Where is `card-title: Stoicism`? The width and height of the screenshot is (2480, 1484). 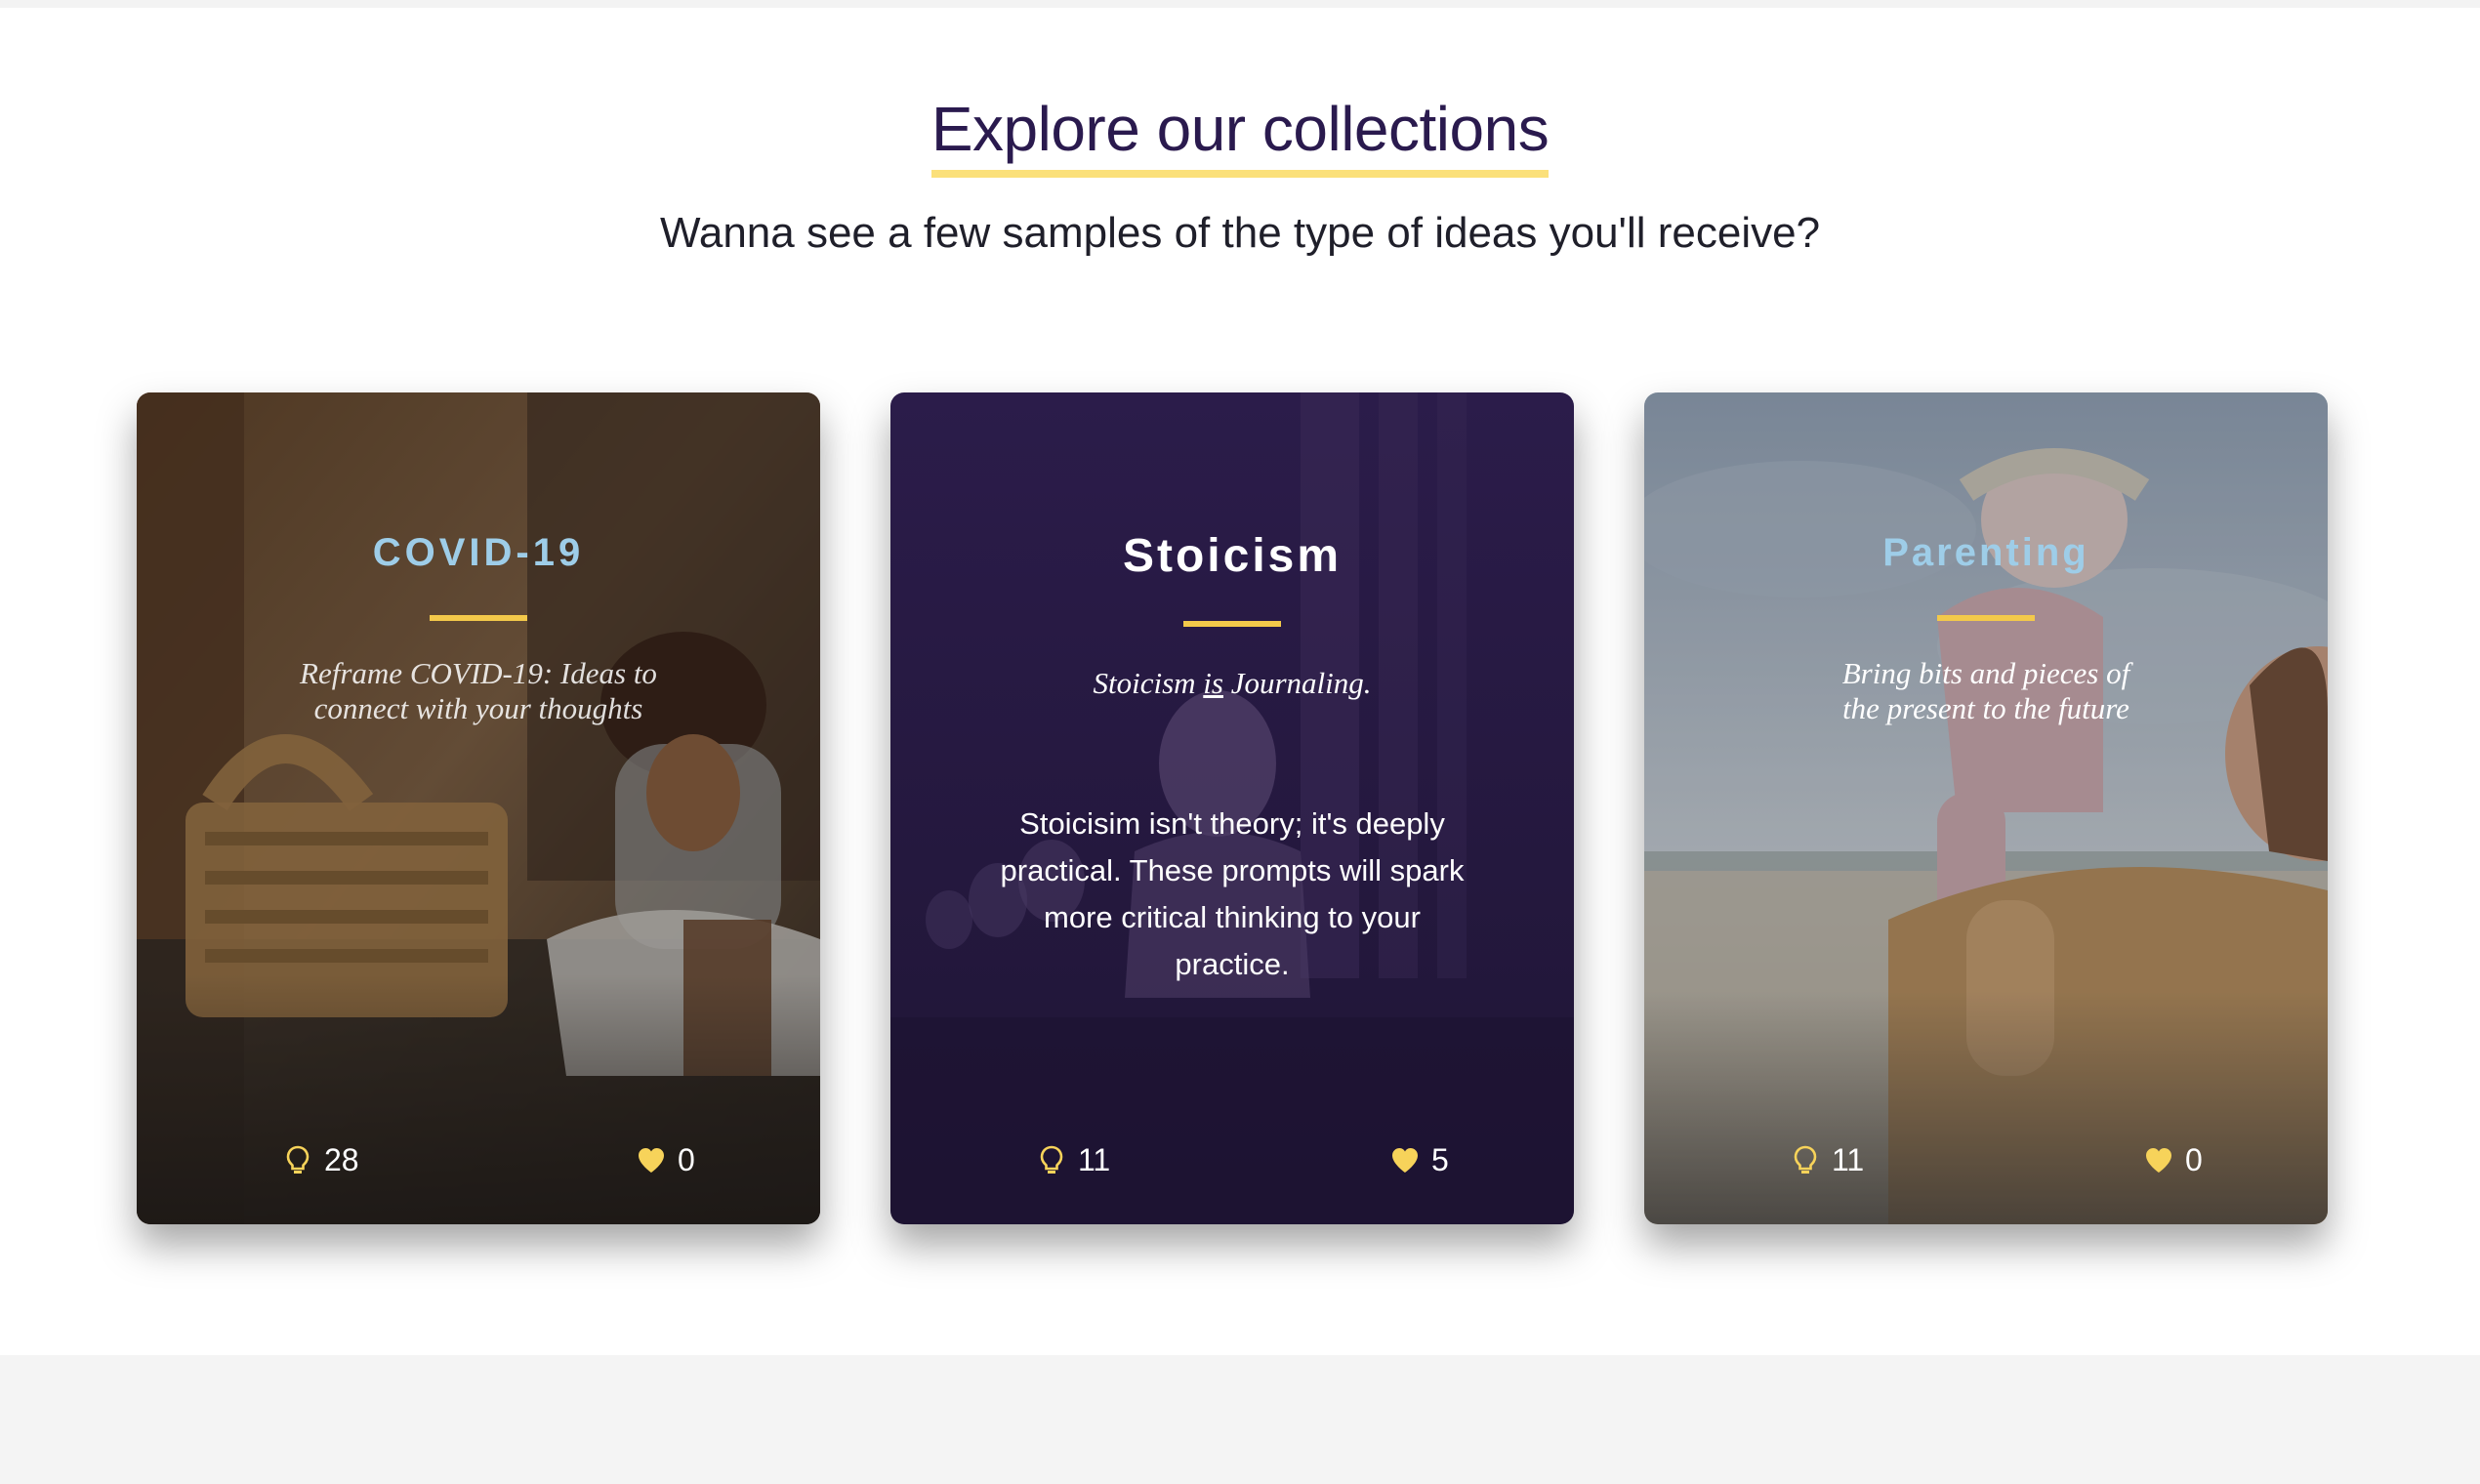
card-title: Stoicism is located at coordinates (1232, 556).